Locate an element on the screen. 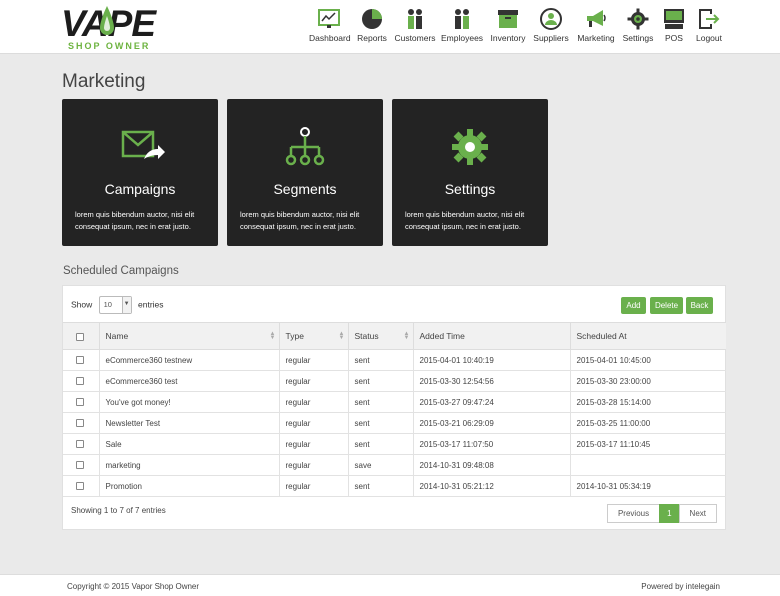  back-button: Back is located at coordinates (699, 305).